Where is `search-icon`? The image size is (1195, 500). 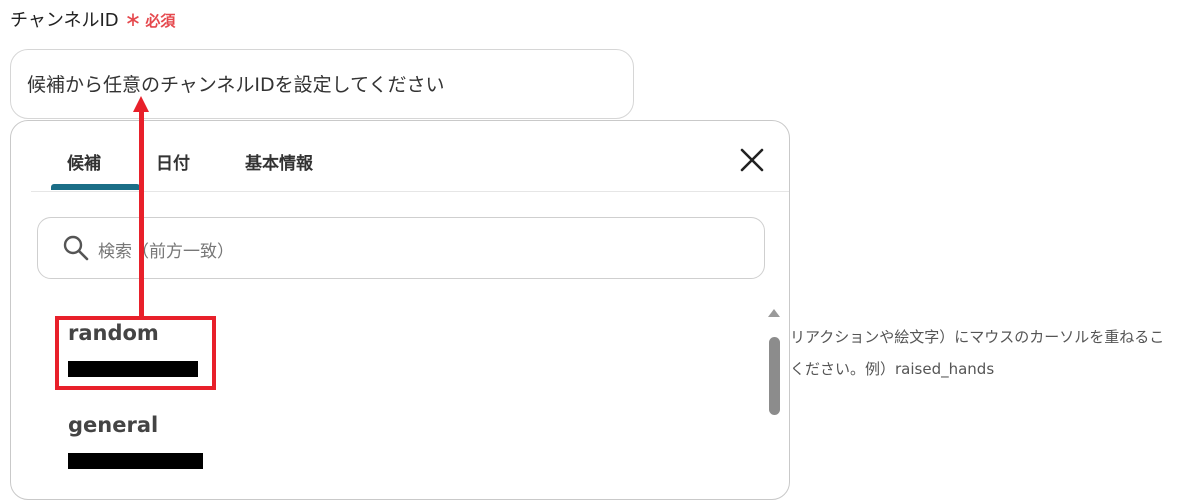 search-icon is located at coordinates (76, 248).